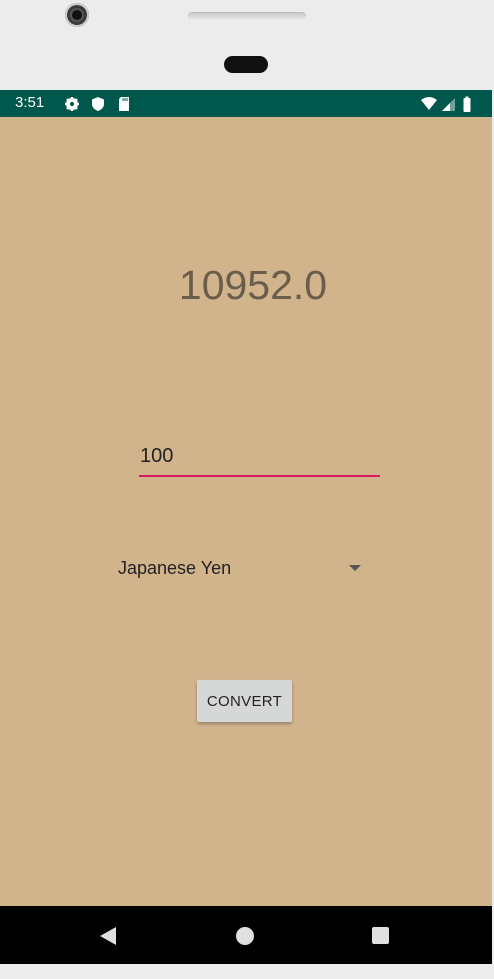  I want to click on status-time: 3:51, so click(30, 102).